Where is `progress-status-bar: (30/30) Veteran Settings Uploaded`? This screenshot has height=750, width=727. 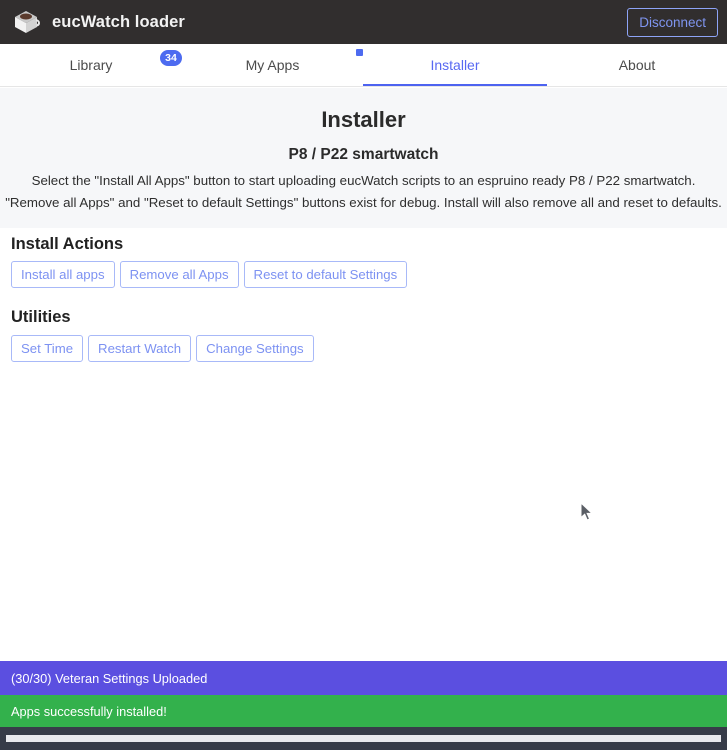
progress-status-bar: (30/30) Veteran Settings Uploaded is located at coordinates (363, 678).